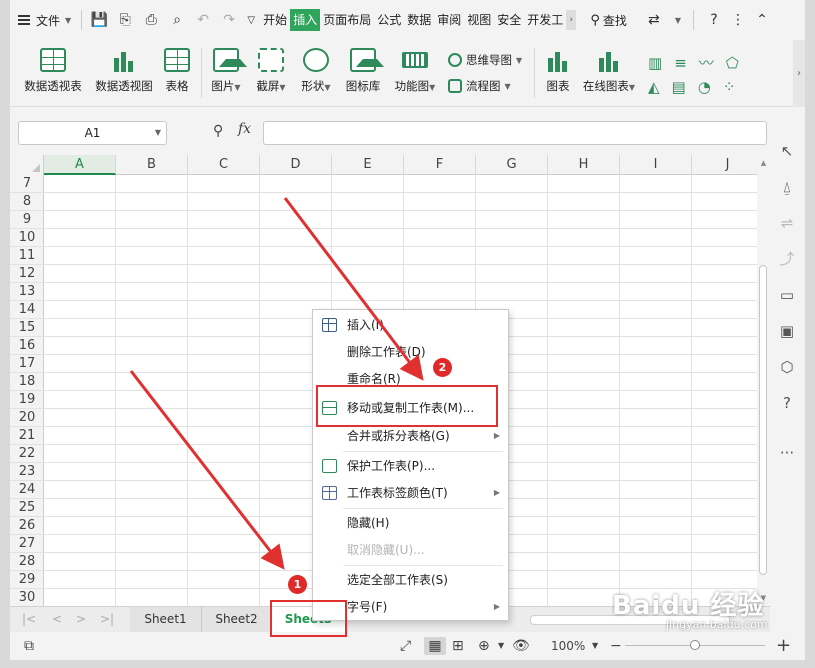 Image resolution: width=815 pixels, height=668 pixels. I want to click on arrow-to-move-copy, so click(353, 289).